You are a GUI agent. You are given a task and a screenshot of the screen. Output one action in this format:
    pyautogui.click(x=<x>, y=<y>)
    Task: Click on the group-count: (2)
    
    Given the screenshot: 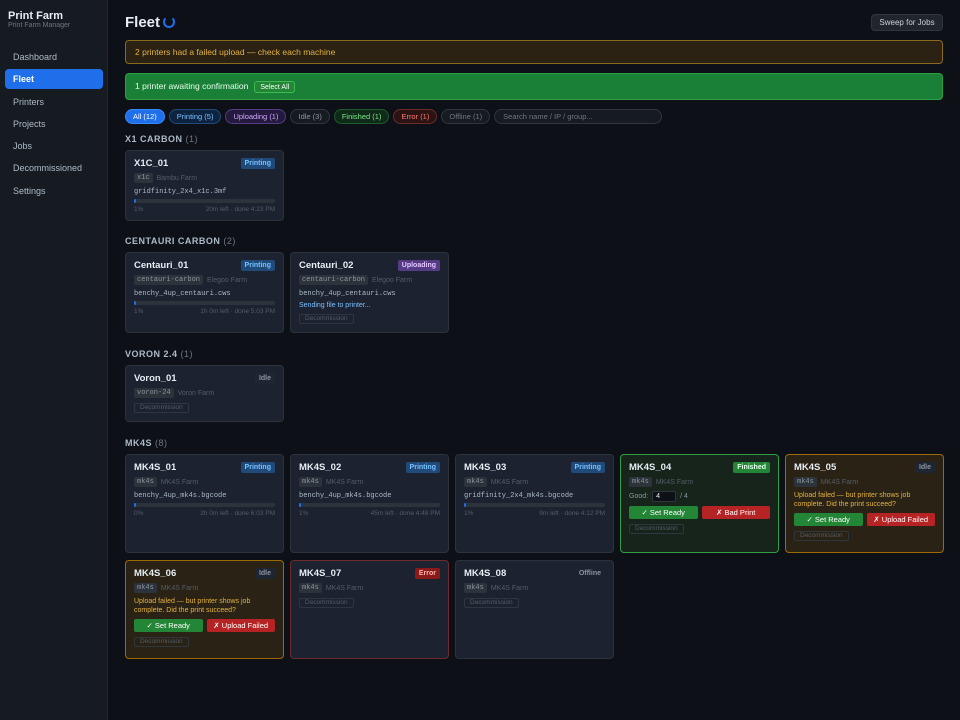 What is the action you would take?
    pyautogui.click(x=229, y=241)
    